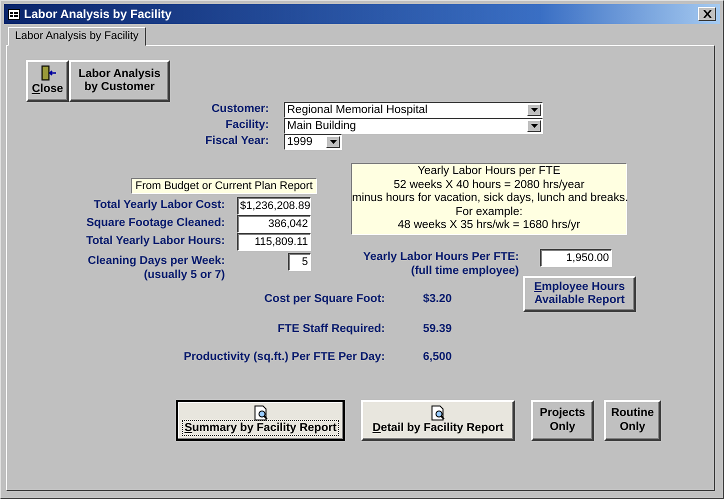 The width and height of the screenshot is (724, 499). What do you see at coordinates (283, 358) in the screenshot?
I see `result-label: Productivity (sq.ft.) Per FTE Per Day:` at bounding box center [283, 358].